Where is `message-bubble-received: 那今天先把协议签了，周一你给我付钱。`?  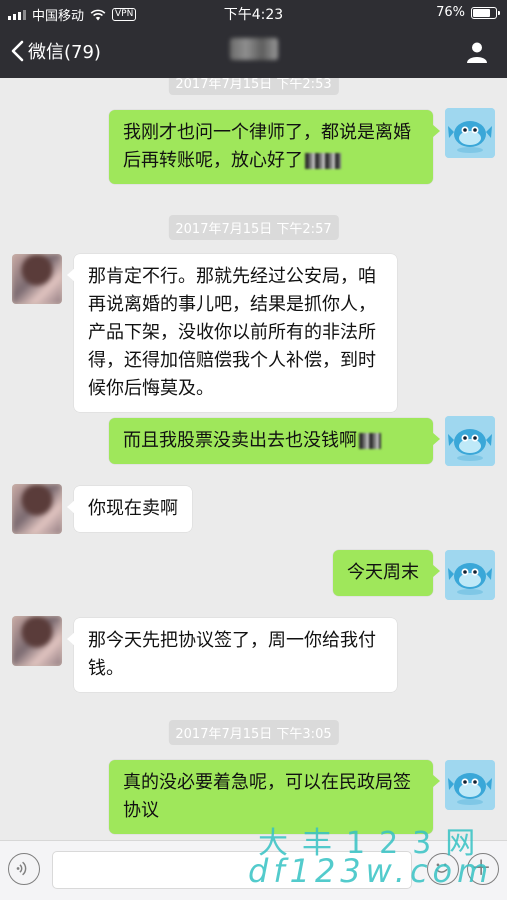 message-bubble-received: 那今天先把协议签了，周一你给我付钱。 is located at coordinates (232, 655).